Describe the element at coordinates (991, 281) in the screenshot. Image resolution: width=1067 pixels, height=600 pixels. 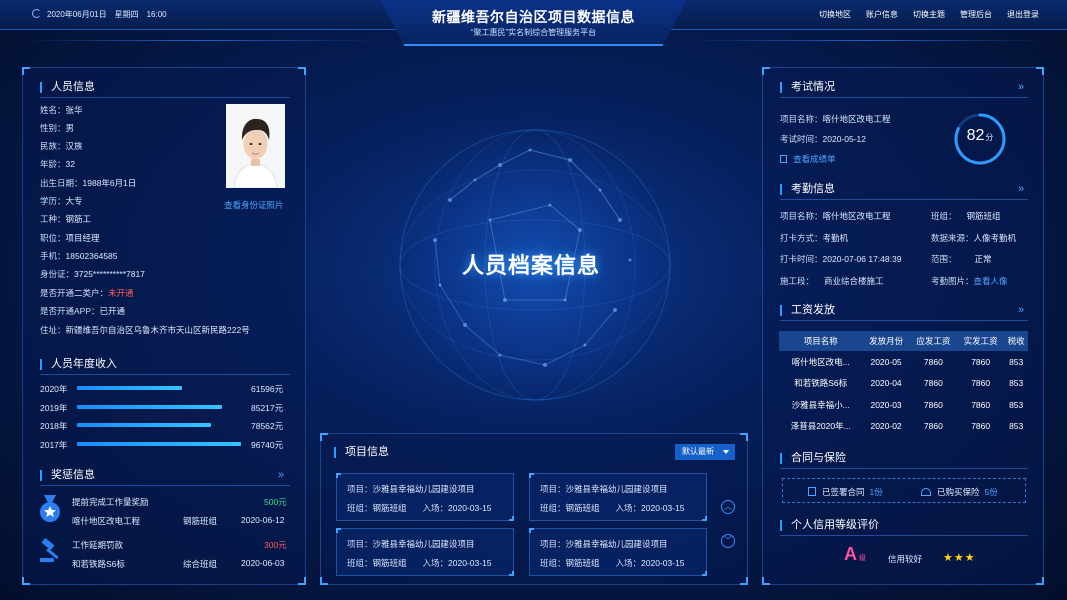
I see `view-portrait-link: 查看人像` at that location.